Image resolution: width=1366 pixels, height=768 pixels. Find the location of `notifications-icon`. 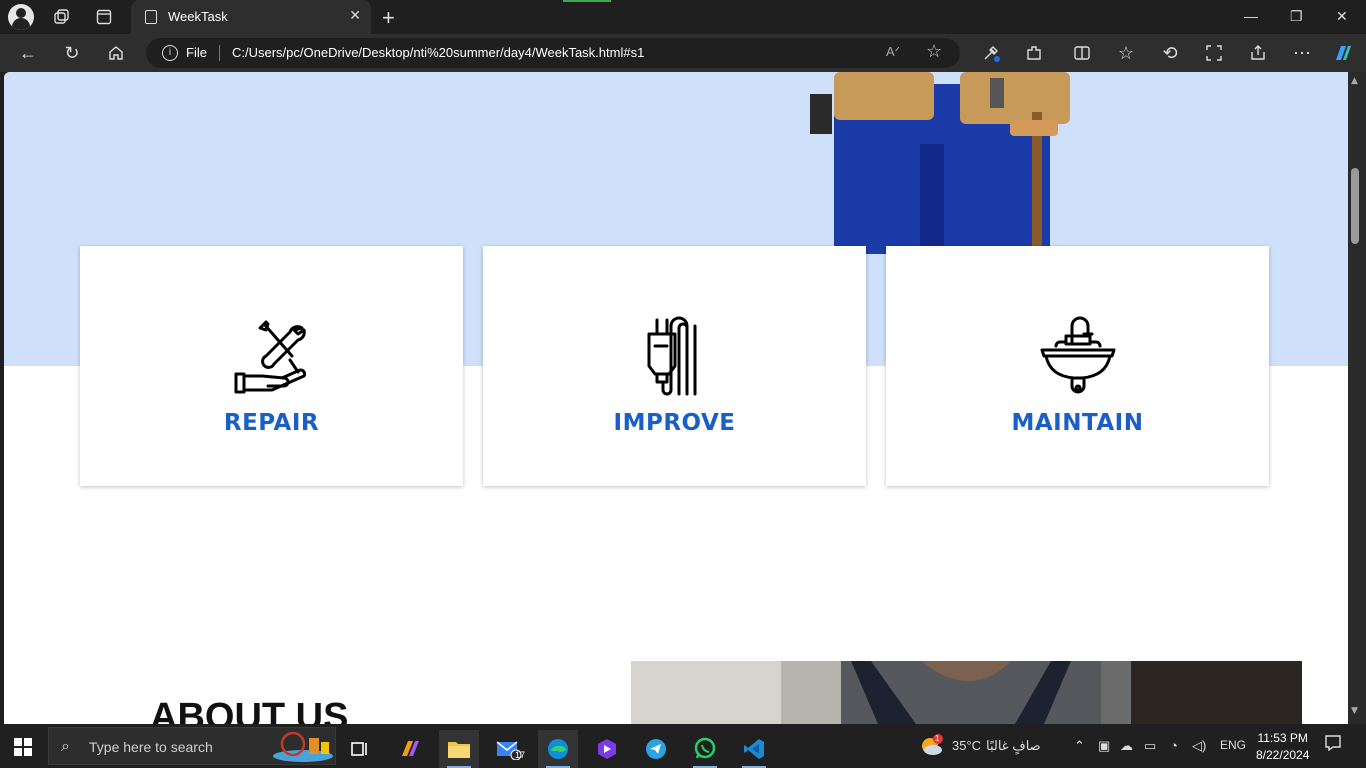

notifications-icon is located at coordinates (1333, 744).